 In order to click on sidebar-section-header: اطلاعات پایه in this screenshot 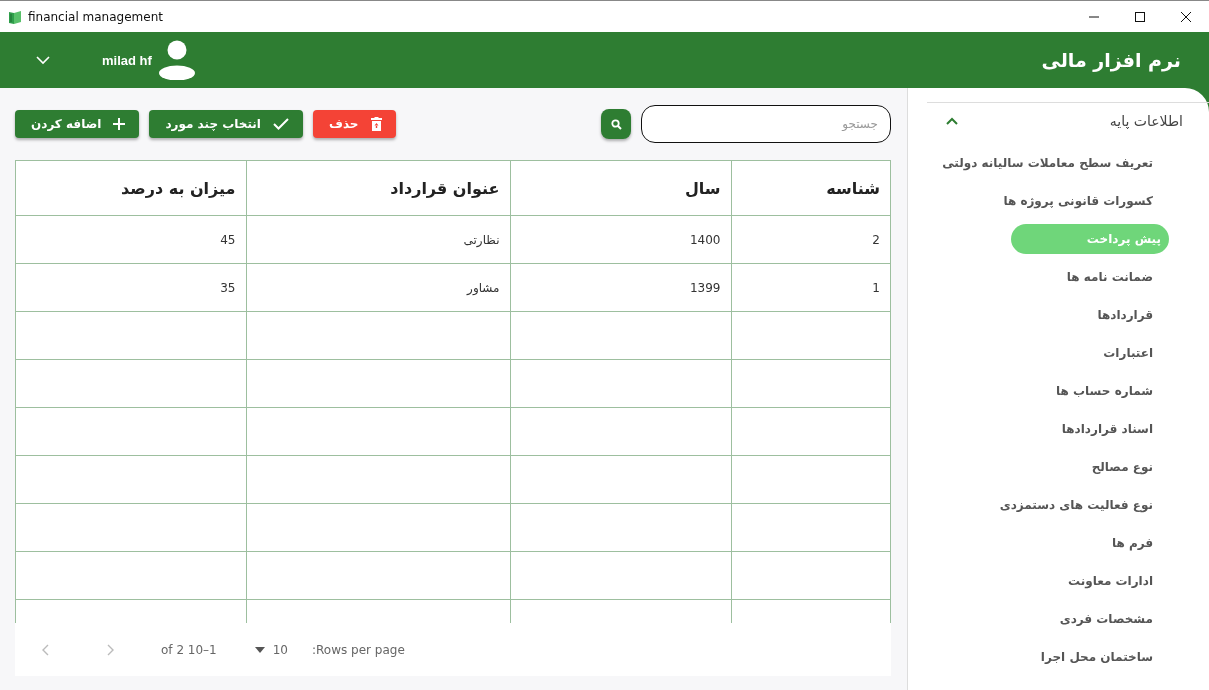, I will do `click(1068, 120)`.